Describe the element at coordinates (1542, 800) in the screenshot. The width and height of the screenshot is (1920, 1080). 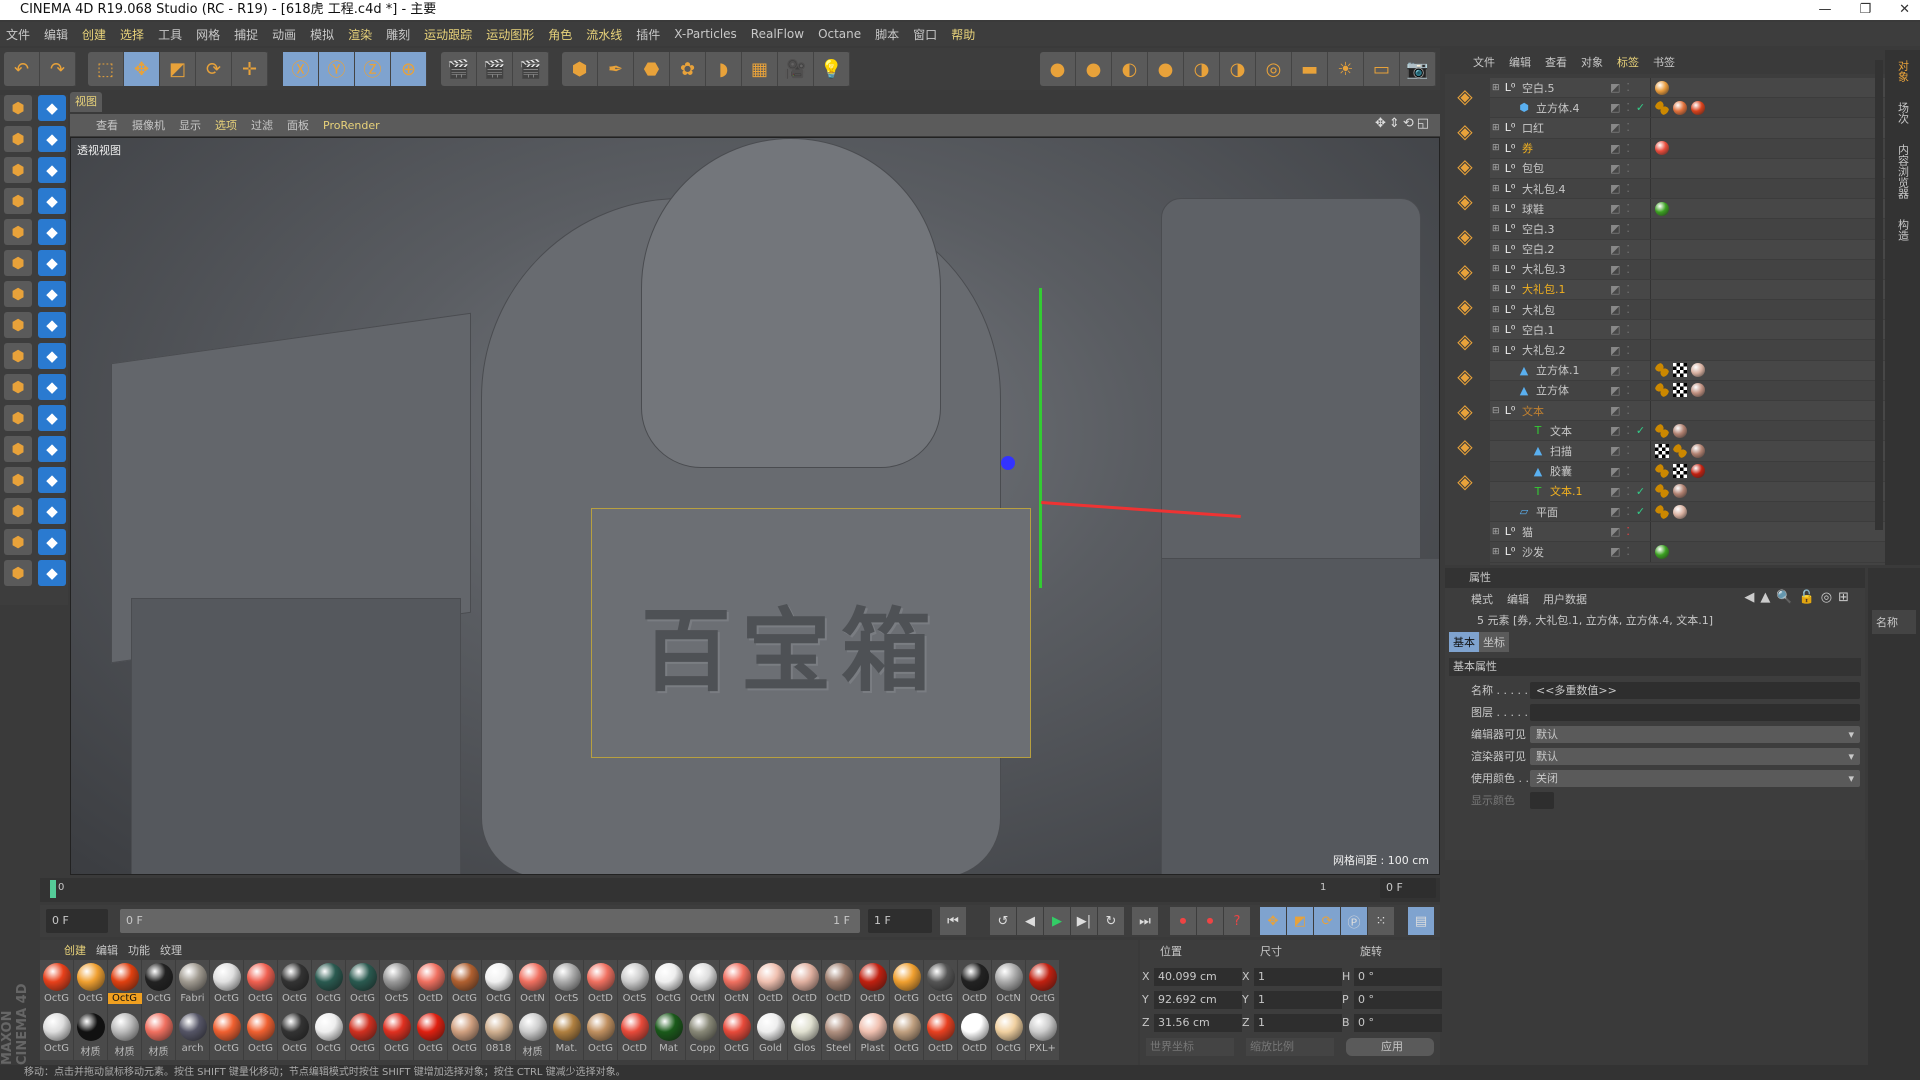
I see `color-swatch` at that location.